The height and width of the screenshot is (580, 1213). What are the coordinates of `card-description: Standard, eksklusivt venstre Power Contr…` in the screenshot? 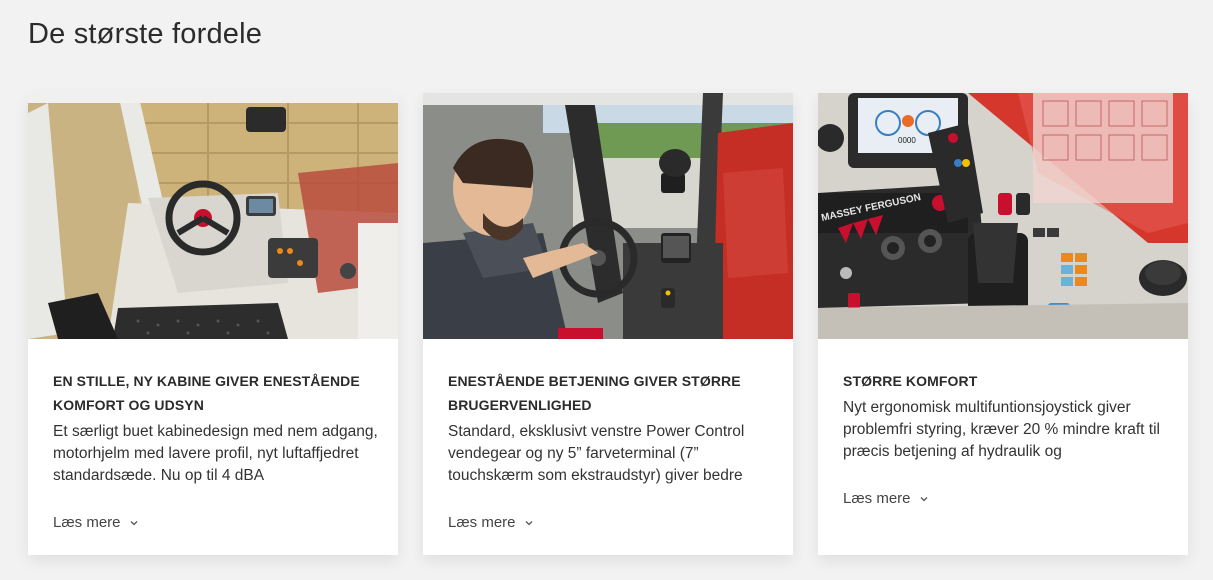 It's located at (596, 453).